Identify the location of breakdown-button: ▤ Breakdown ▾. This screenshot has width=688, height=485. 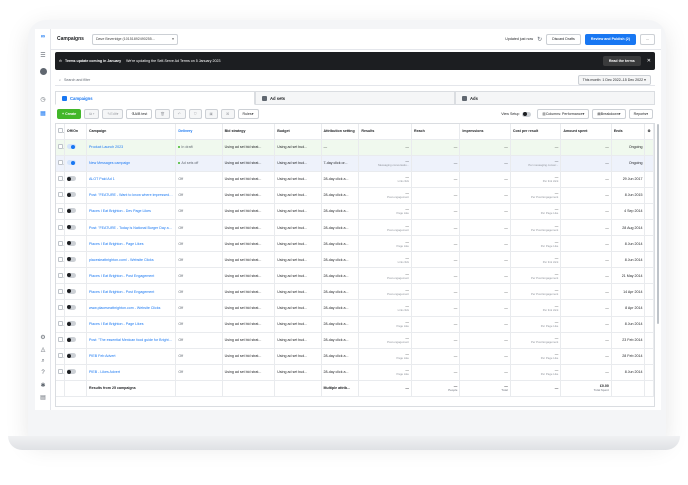
(609, 114).